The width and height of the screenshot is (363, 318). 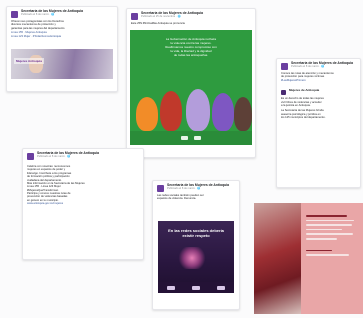 What do you see at coordinates (303, 117) in the screenshot?
I see `shared-text-line: los 125 municipios del departamento.` at bounding box center [303, 117].